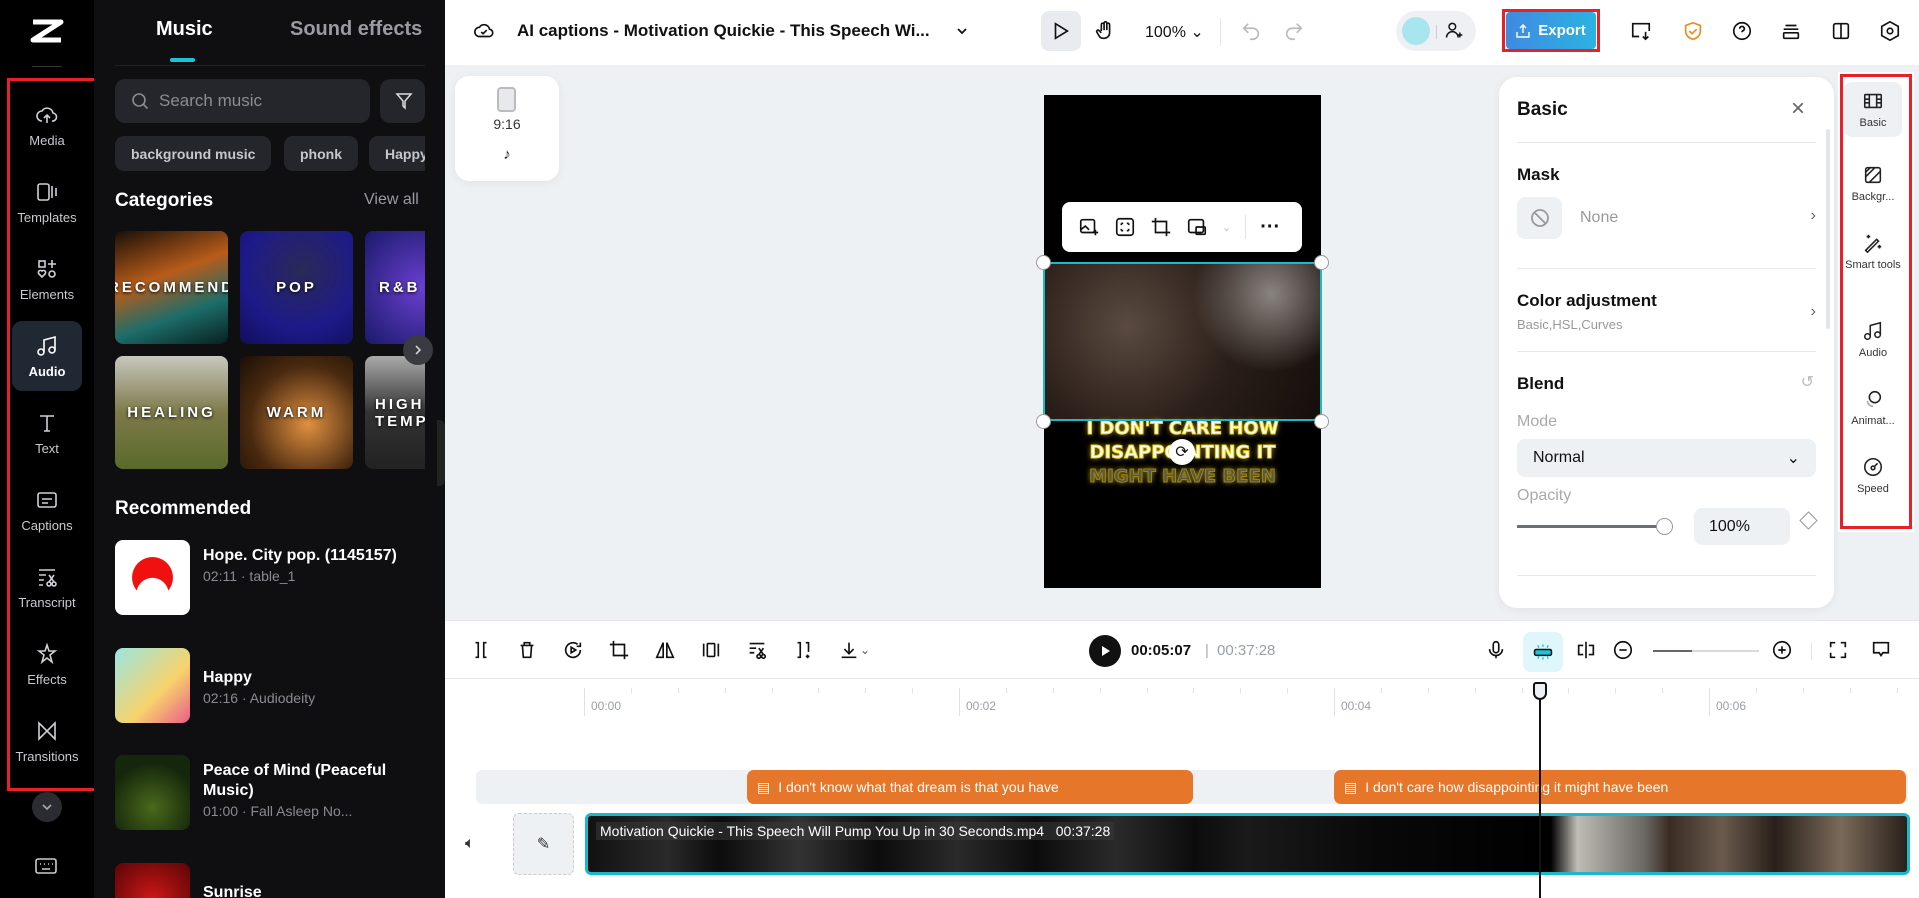 Image resolution: width=1919 pixels, height=898 pixels. Describe the element at coordinates (1808, 520) in the screenshot. I see `keyframe-icon` at that location.